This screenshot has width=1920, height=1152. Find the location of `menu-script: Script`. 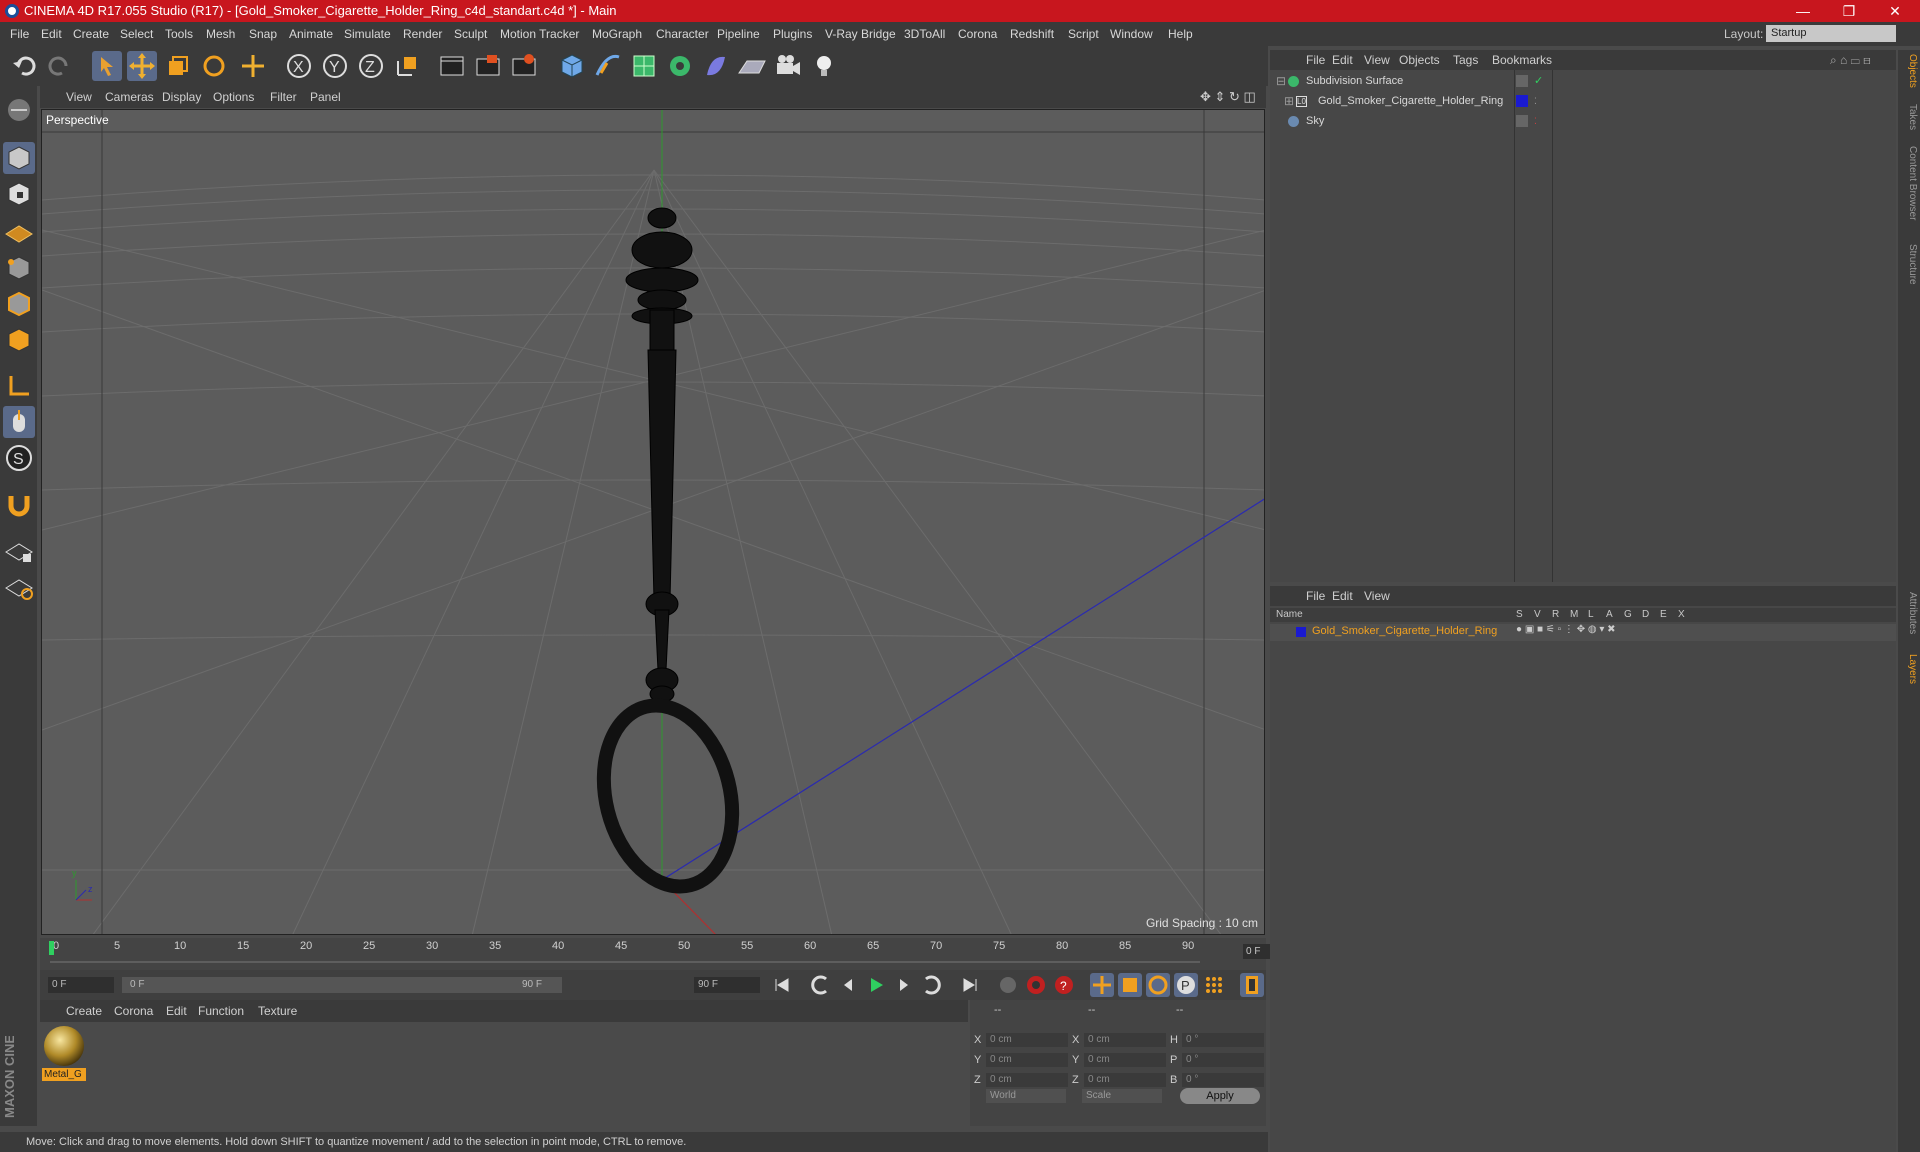

menu-script: Script is located at coordinates (1083, 34).